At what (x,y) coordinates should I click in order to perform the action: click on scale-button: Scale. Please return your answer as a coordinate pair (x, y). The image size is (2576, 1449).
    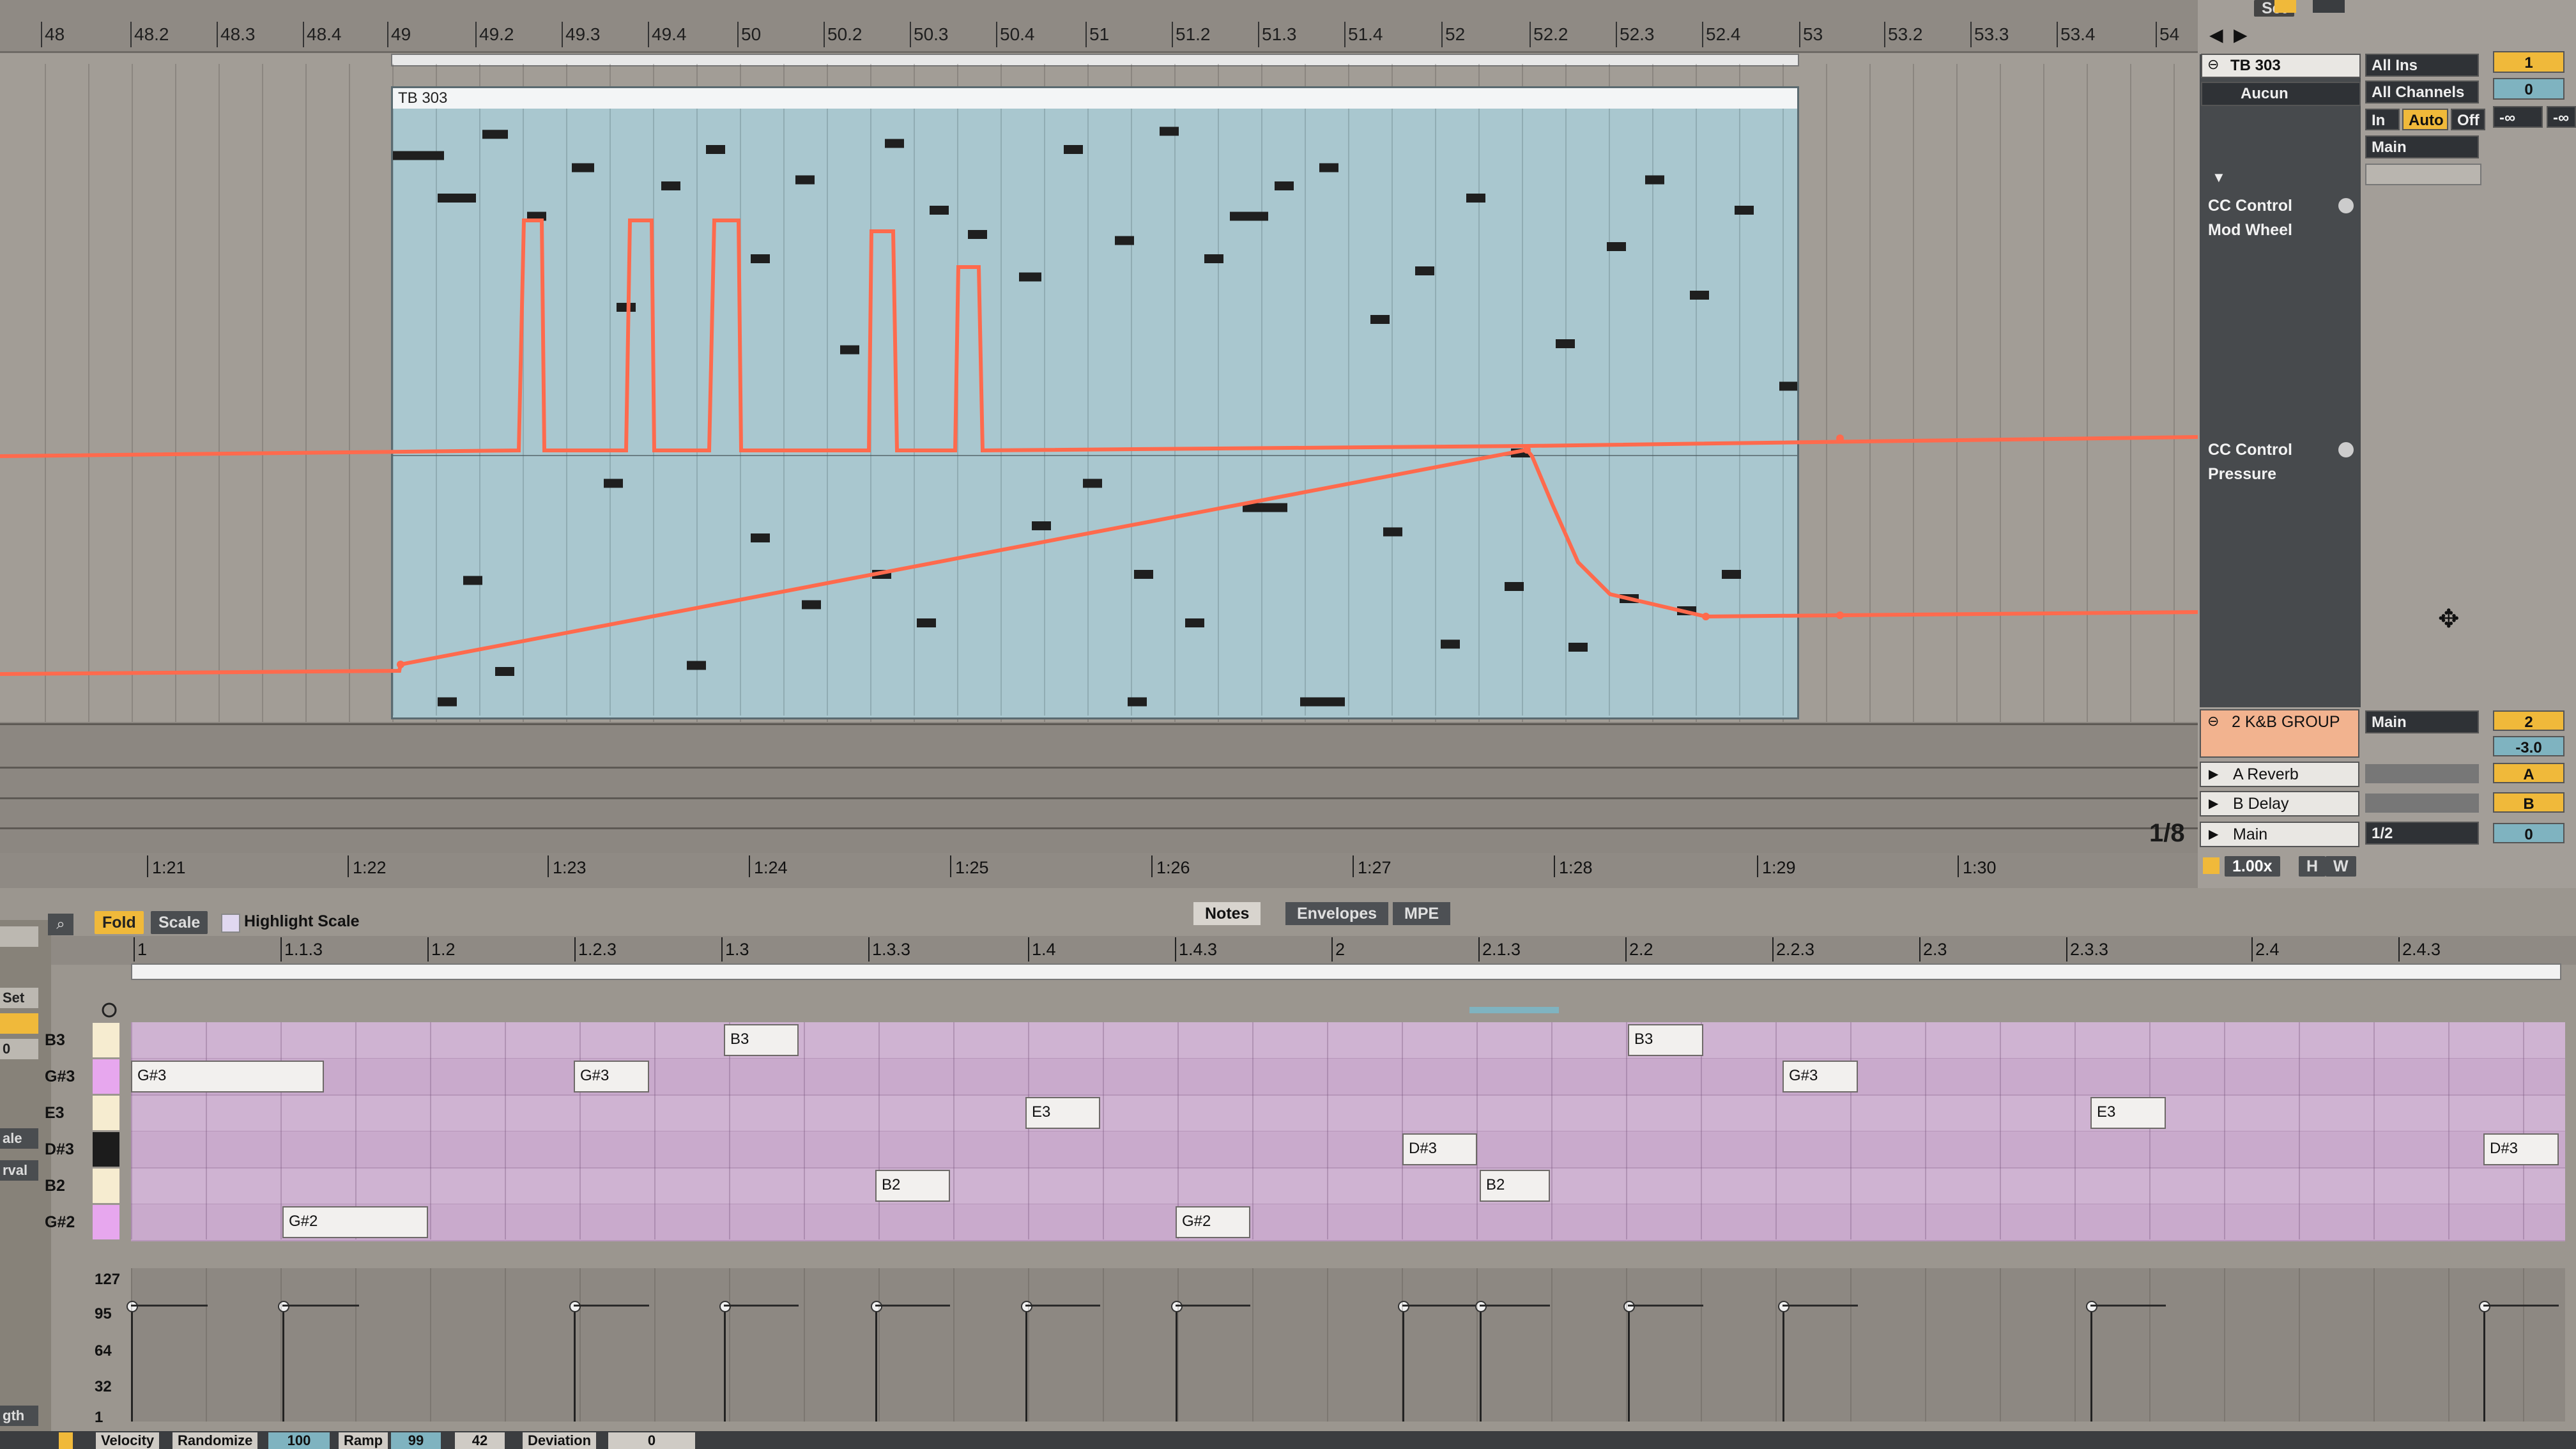
    Looking at the image, I should click on (179, 922).